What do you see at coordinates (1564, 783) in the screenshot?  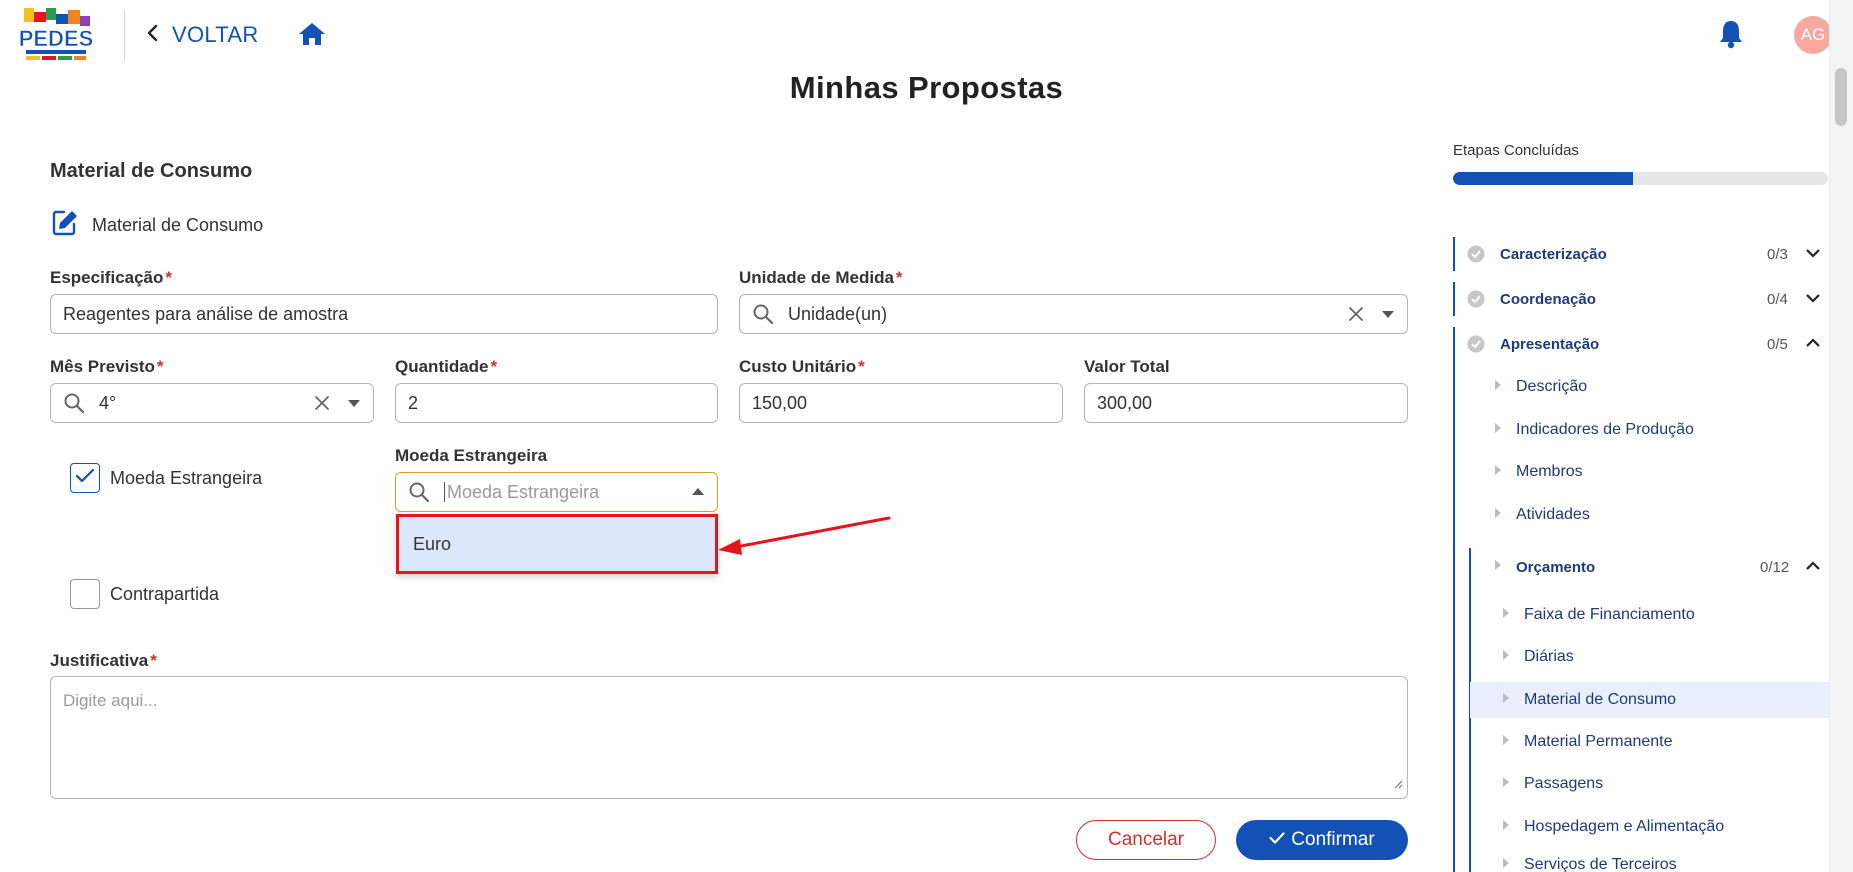 I see `nav-label: Passagens` at bounding box center [1564, 783].